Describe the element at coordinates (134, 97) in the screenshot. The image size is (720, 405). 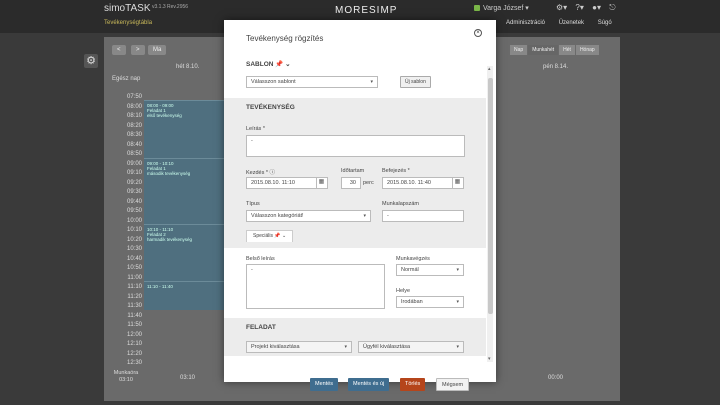
I see `time-slot-label: 07:50` at that location.